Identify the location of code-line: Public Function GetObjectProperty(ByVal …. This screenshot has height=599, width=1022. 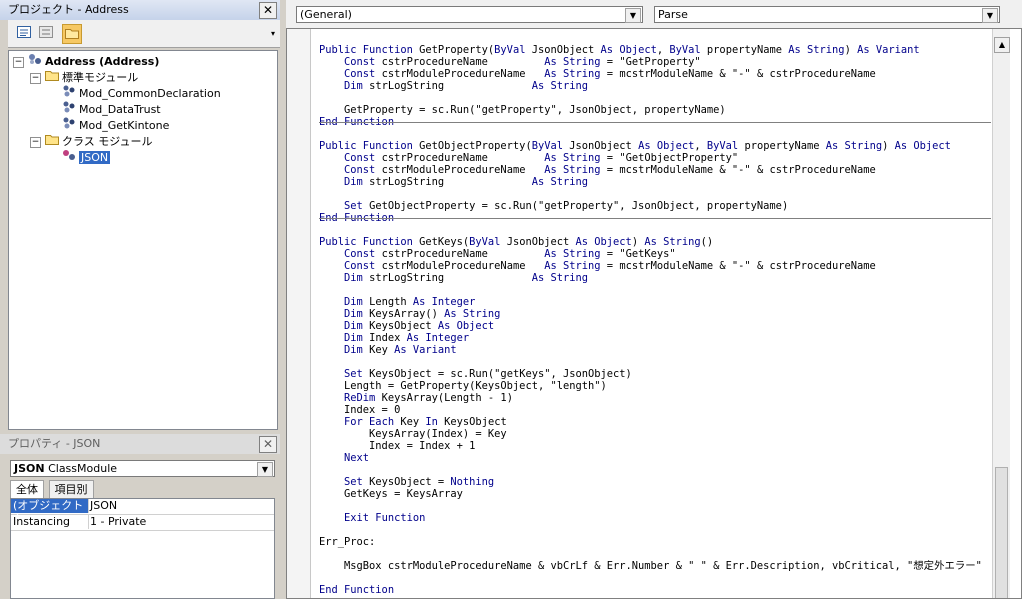
(635, 146).